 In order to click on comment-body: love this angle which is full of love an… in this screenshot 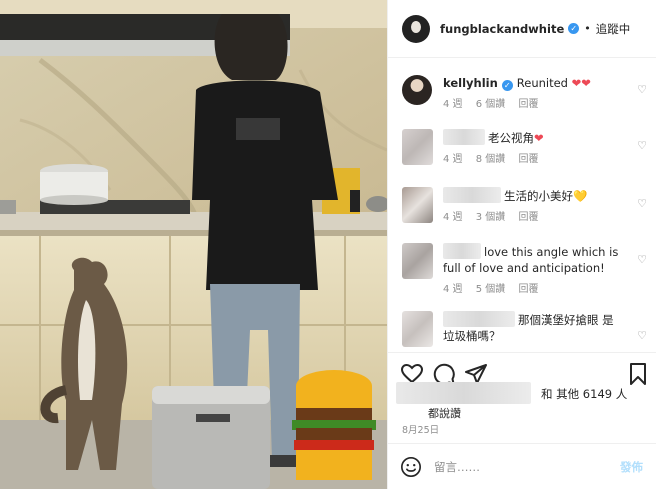, I will do `click(533, 270)`.